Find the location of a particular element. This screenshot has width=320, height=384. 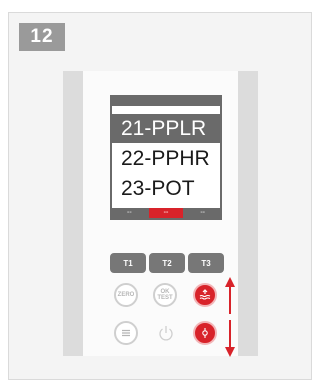

power-icon is located at coordinates (166, 333).